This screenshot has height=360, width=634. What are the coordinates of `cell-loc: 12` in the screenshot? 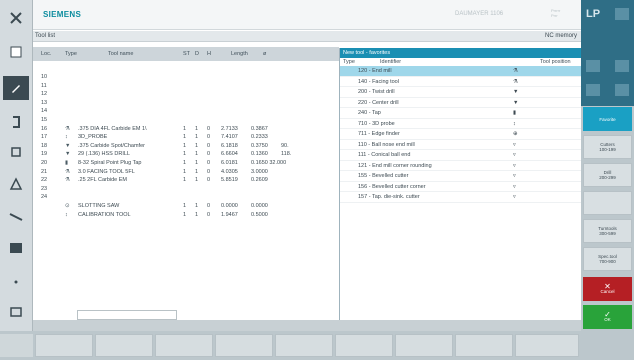 It's located at (44, 94).